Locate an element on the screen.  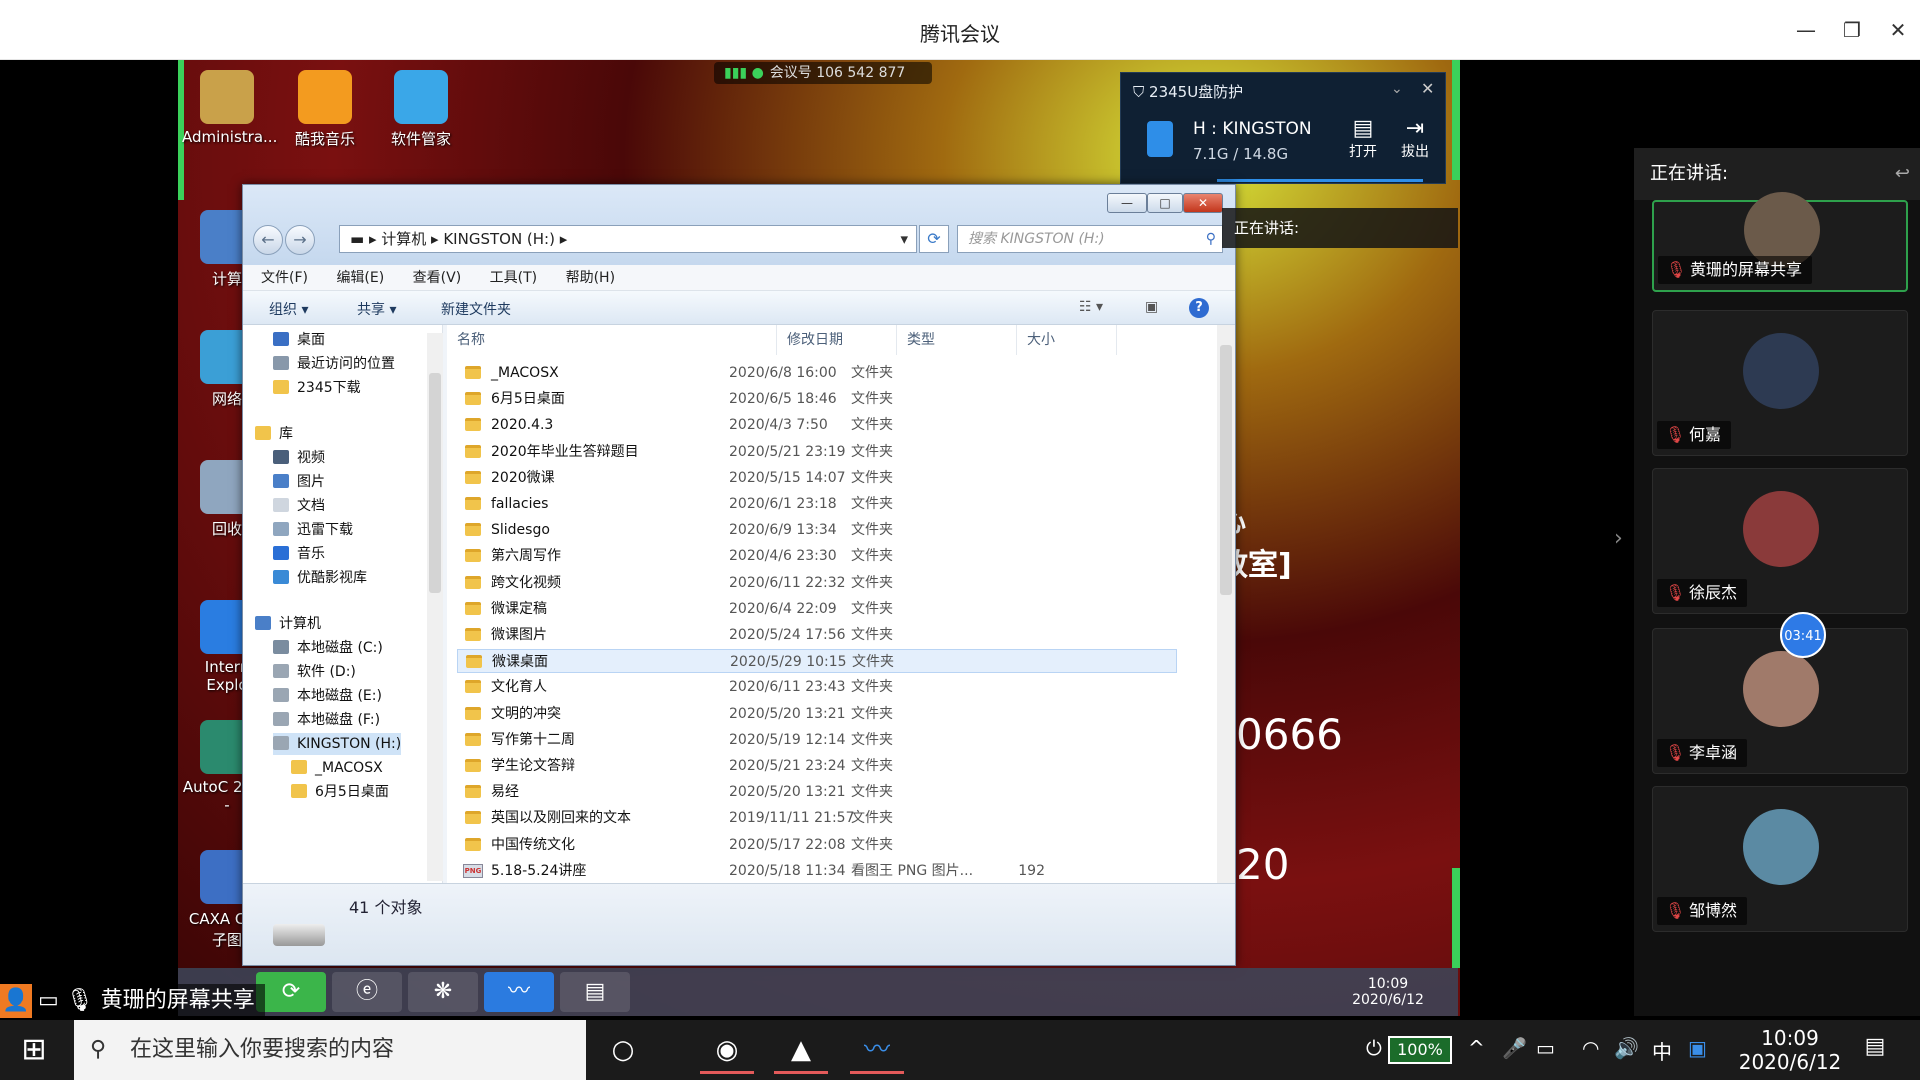
menu-file: 文件(F) is located at coordinates (284, 278).